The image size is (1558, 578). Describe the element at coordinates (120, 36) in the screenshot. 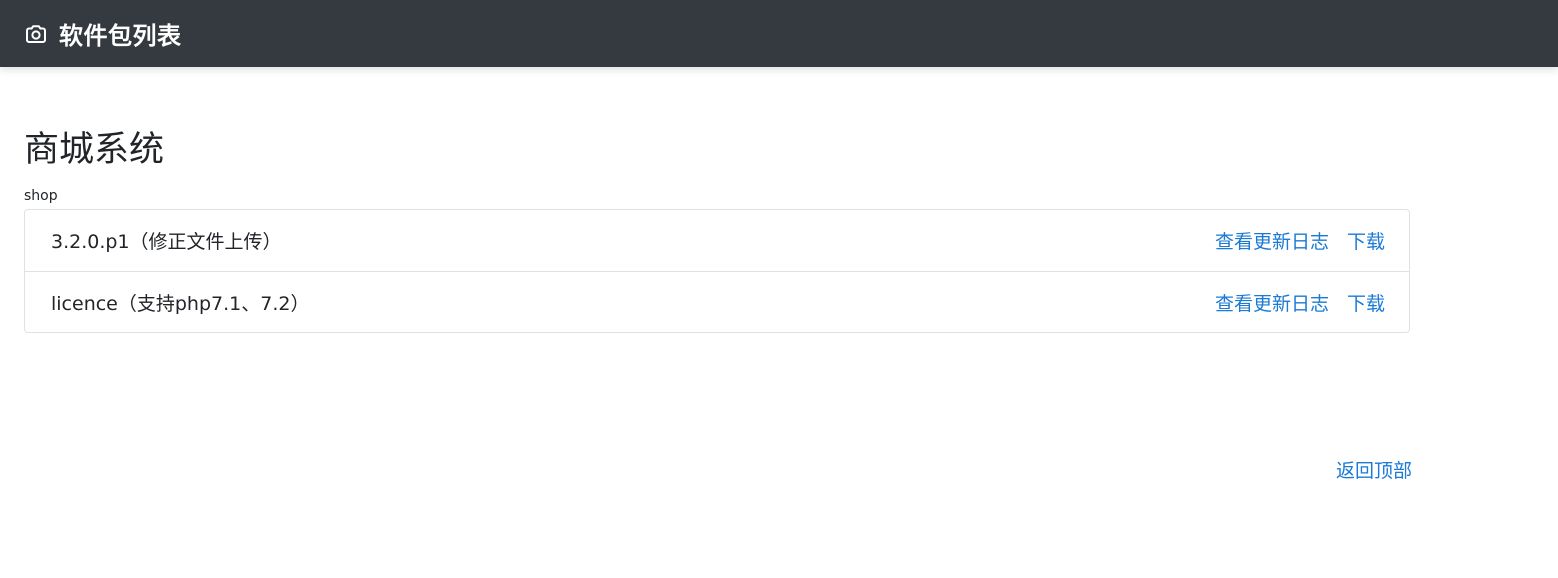

I see `page-title: 软件包列表` at that location.